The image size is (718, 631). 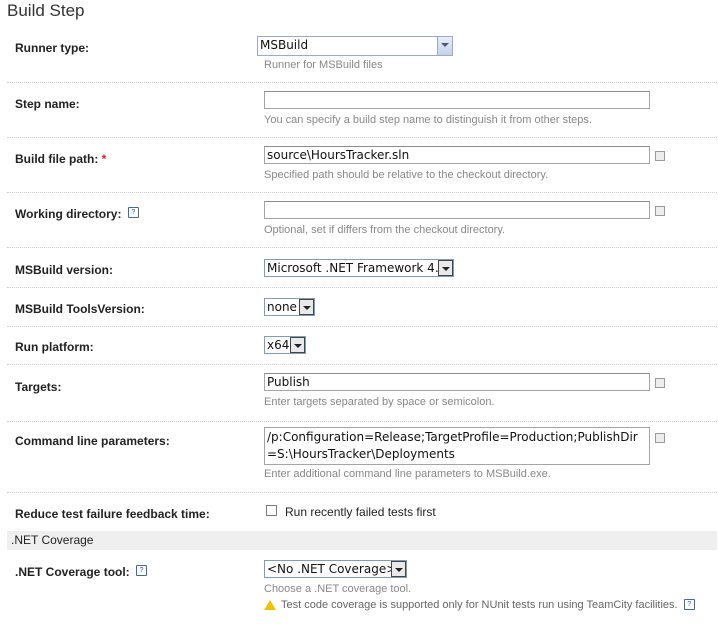 I want to click on working-directory-label-text: Working directory:, so click(x=68, y=214).